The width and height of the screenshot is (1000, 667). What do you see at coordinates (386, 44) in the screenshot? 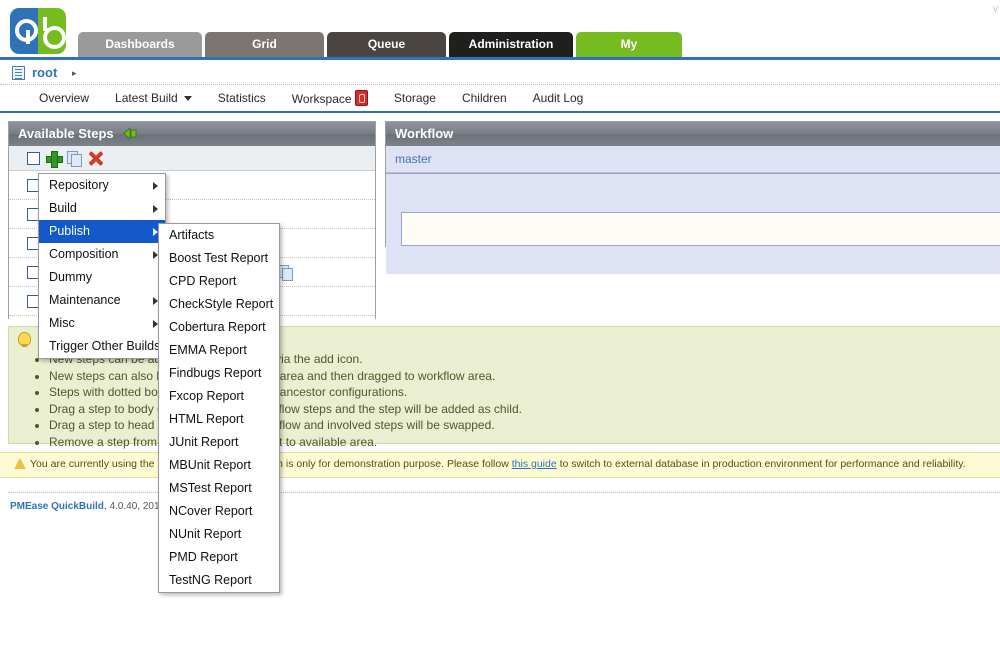
I see `tab-queue: Queue` at bounding box center [386, 44].